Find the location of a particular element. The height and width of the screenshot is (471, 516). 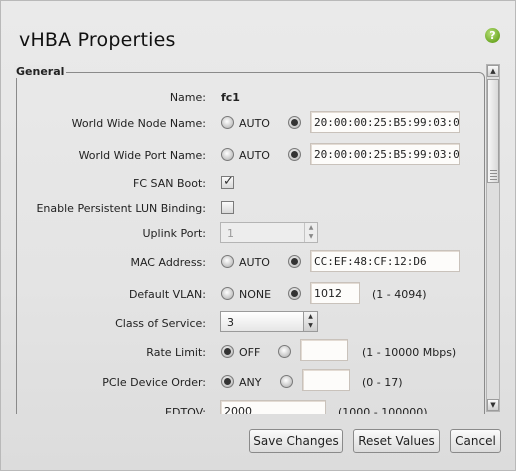

rate-limit-manual-radio is located at coordinates (284, 351).